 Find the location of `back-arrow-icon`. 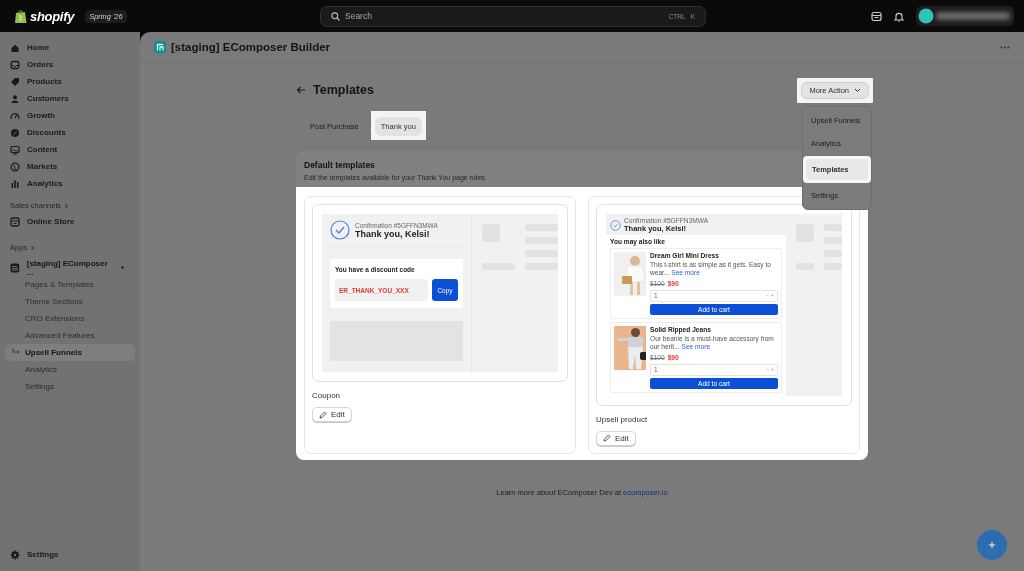

back-arrow-icon is located at coordinates (301, 90).